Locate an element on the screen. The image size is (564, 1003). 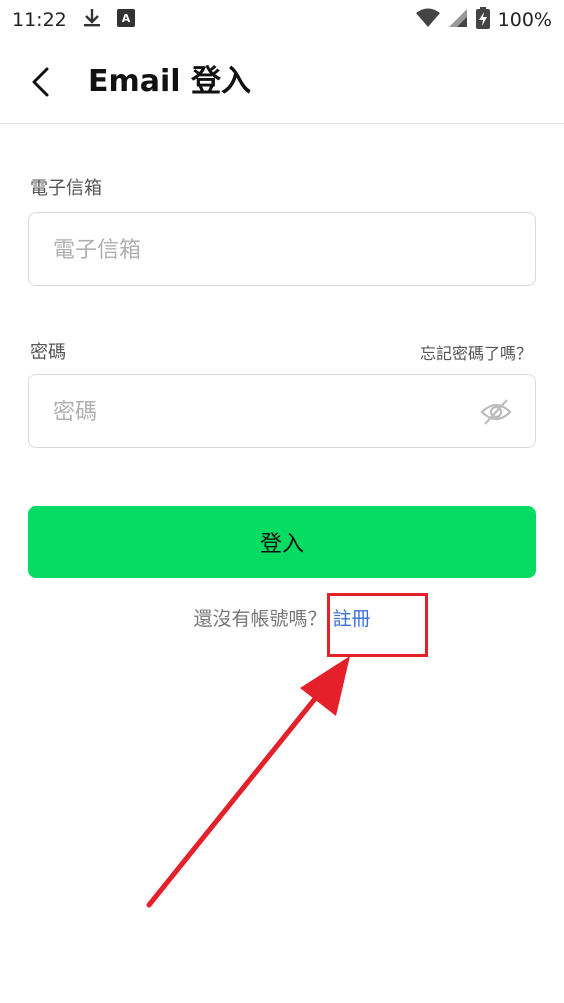
annotation-arrow is located at coordinates (248, 782).